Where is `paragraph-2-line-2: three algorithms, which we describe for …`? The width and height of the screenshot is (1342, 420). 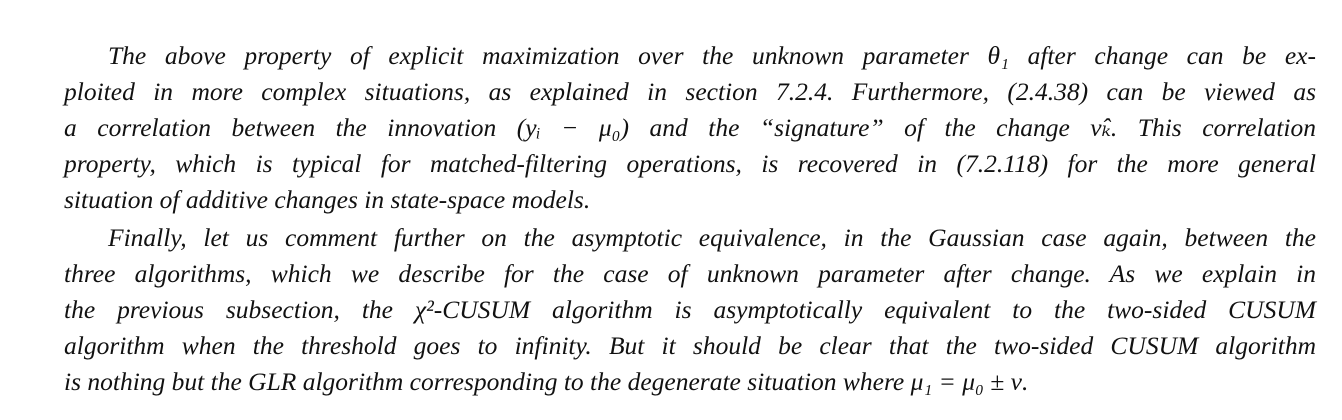
paragraph-2-line-2: three algorithms, which we describe for … is located at coordinates (690, 273).